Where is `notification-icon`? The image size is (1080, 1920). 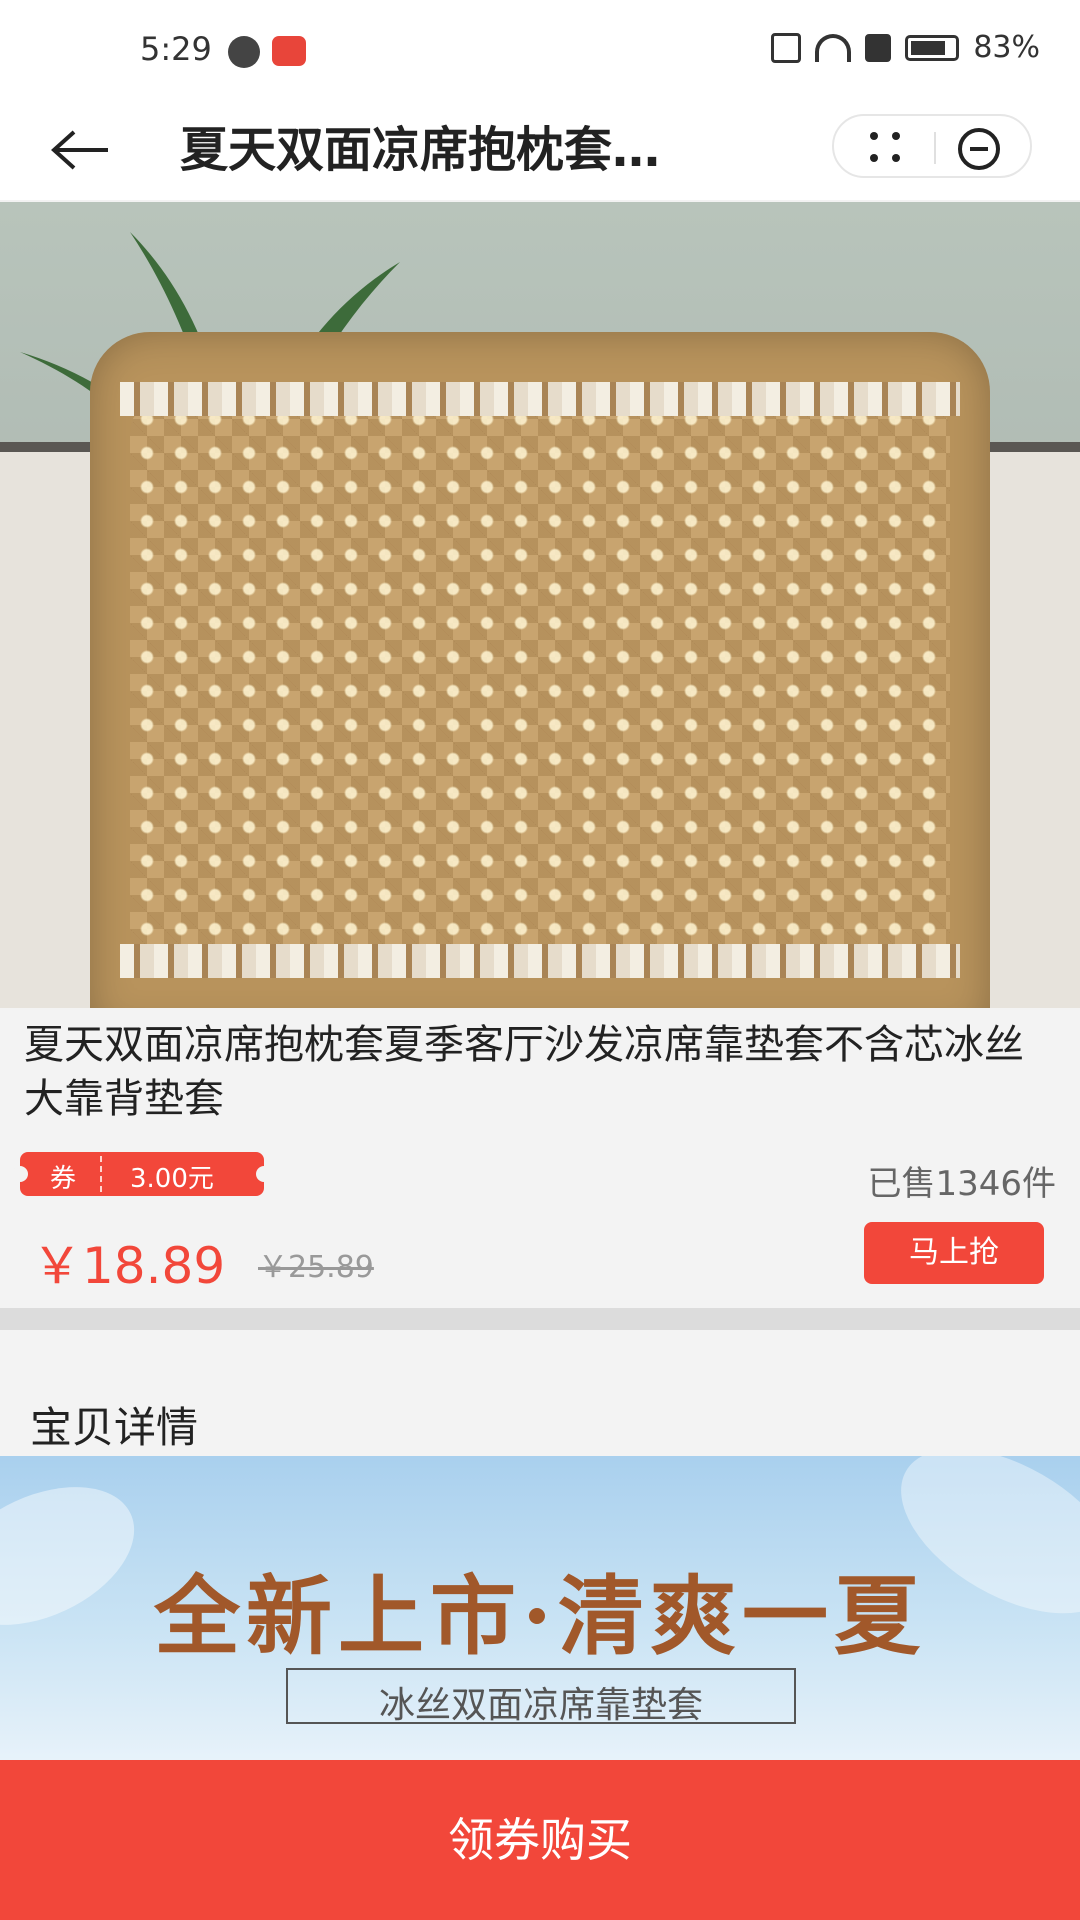 notification-icon is located at coordinates (244, 52).